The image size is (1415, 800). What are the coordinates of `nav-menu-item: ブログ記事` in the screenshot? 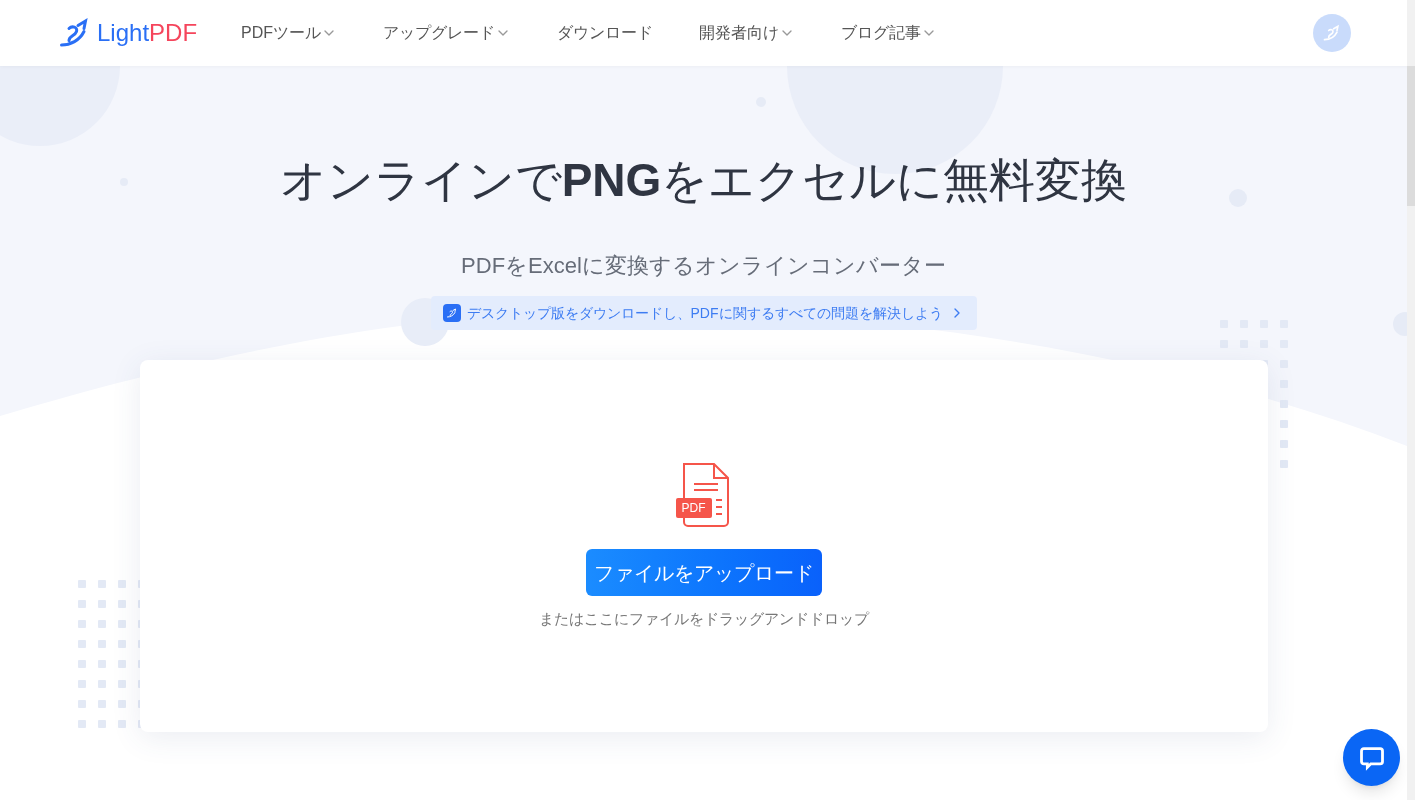 It's located at (889, 33).